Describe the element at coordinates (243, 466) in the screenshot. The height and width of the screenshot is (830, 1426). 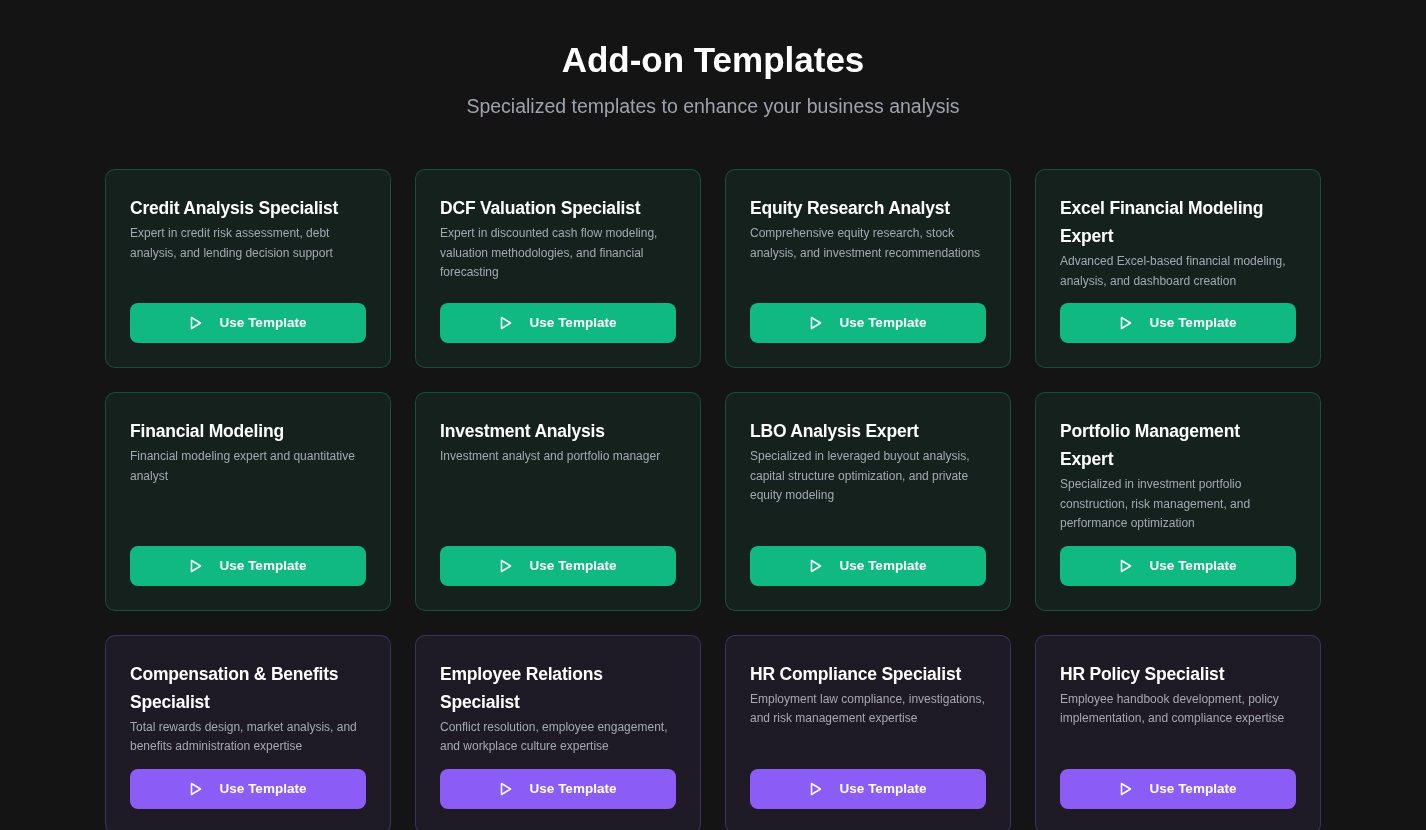
I see `card-description: Financial modeling expert and quantitative analyst` at that location.